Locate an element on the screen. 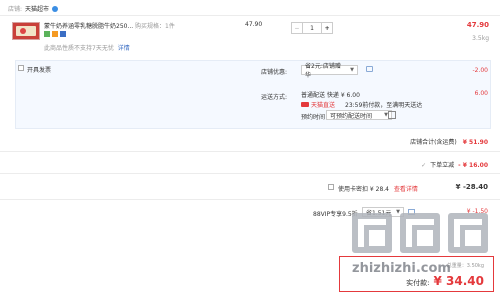 This screenshot has height=292, width=500. product-subtotal: 47.90 is located at coordinates (477, 25).